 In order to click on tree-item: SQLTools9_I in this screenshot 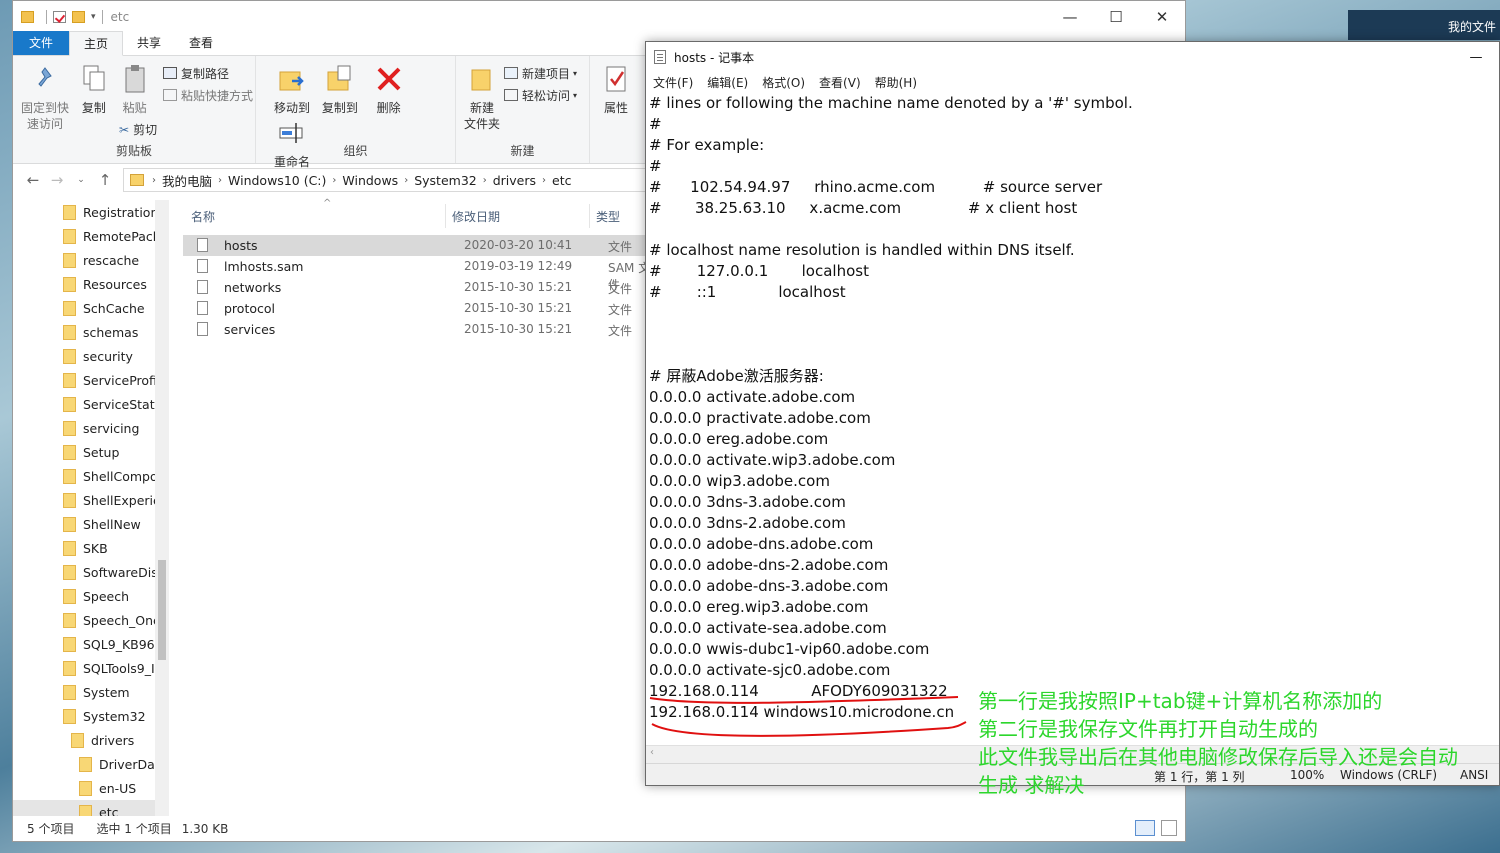, I will do `click(84, 668)`.